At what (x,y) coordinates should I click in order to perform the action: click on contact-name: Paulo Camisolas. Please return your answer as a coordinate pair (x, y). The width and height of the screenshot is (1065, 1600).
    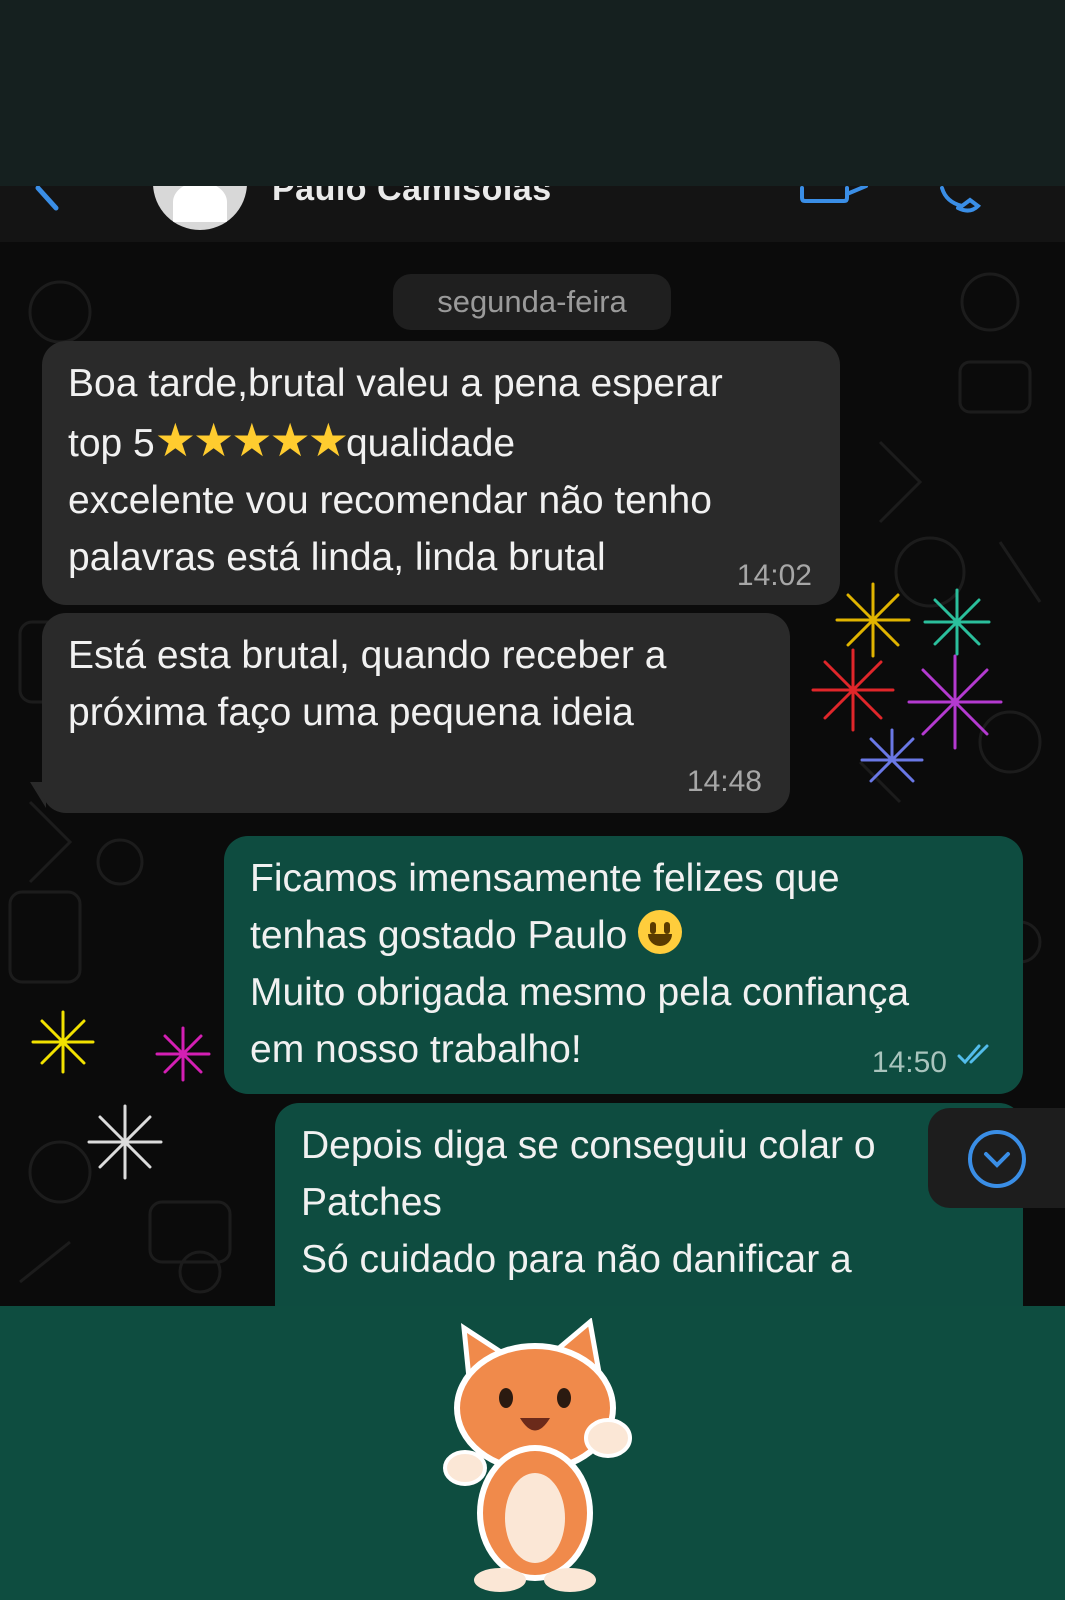
    Looking at the image, I should click on (412, 197).